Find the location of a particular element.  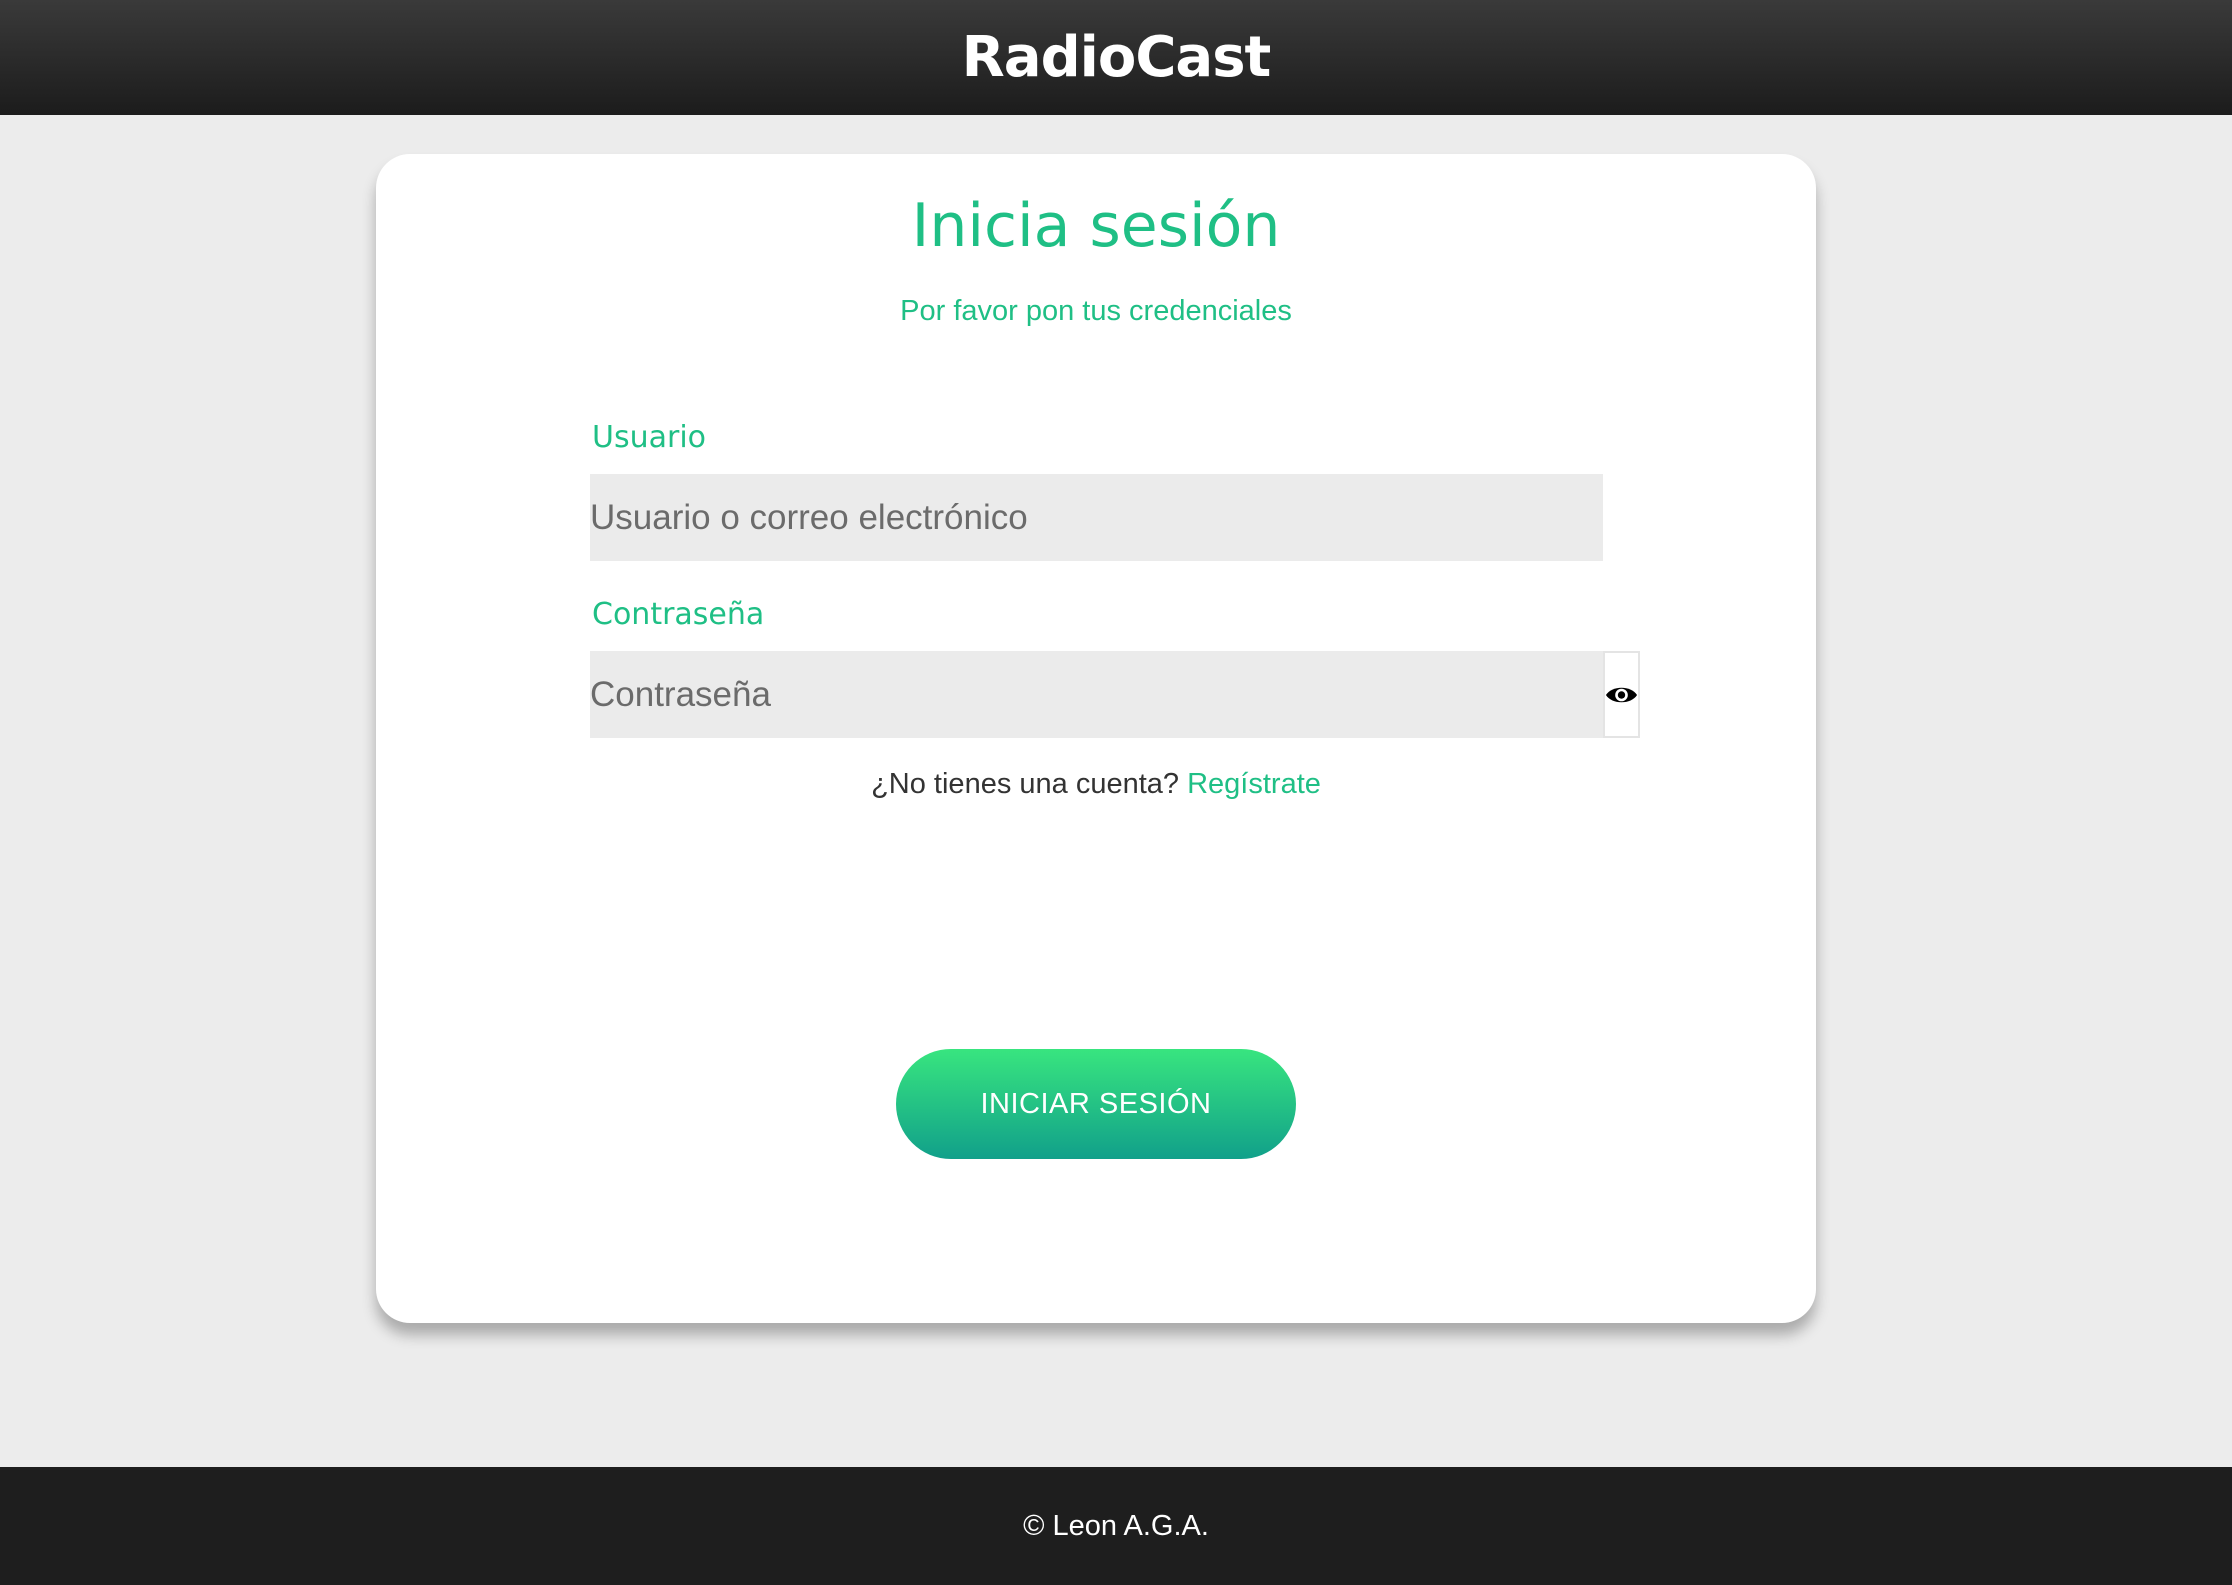

top-bar: RadioCast is located at coordinates (1116, 57).